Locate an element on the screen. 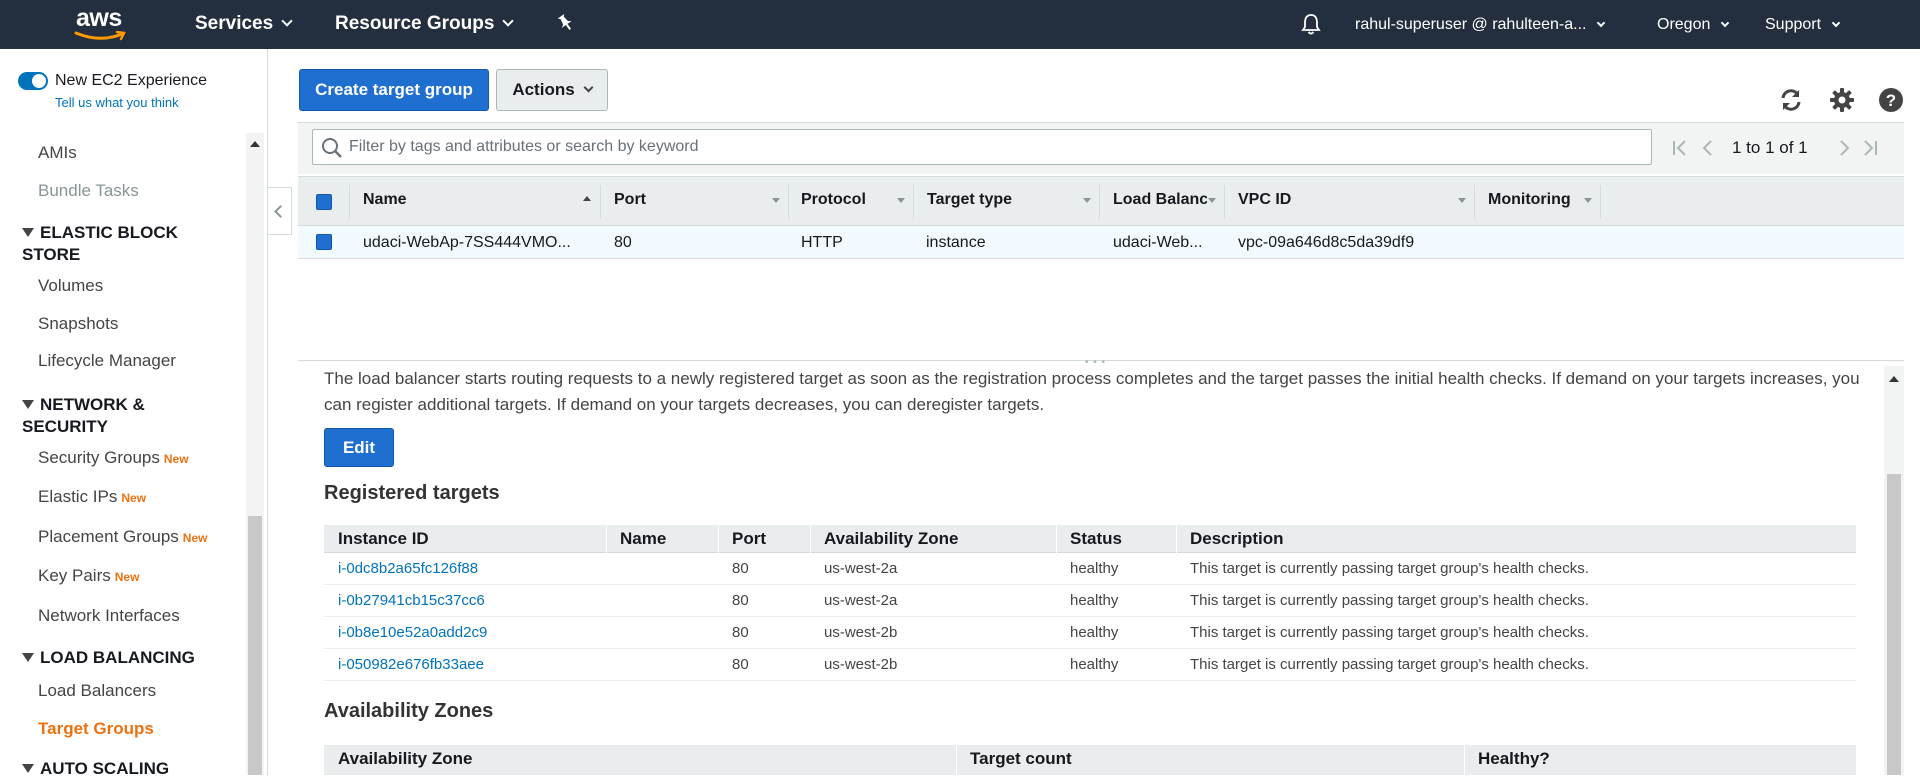 The image size is (1920, 780). cell-vpc-id: vpc-09a646d8c5da39df9 is located at coordinates (1326, 242).